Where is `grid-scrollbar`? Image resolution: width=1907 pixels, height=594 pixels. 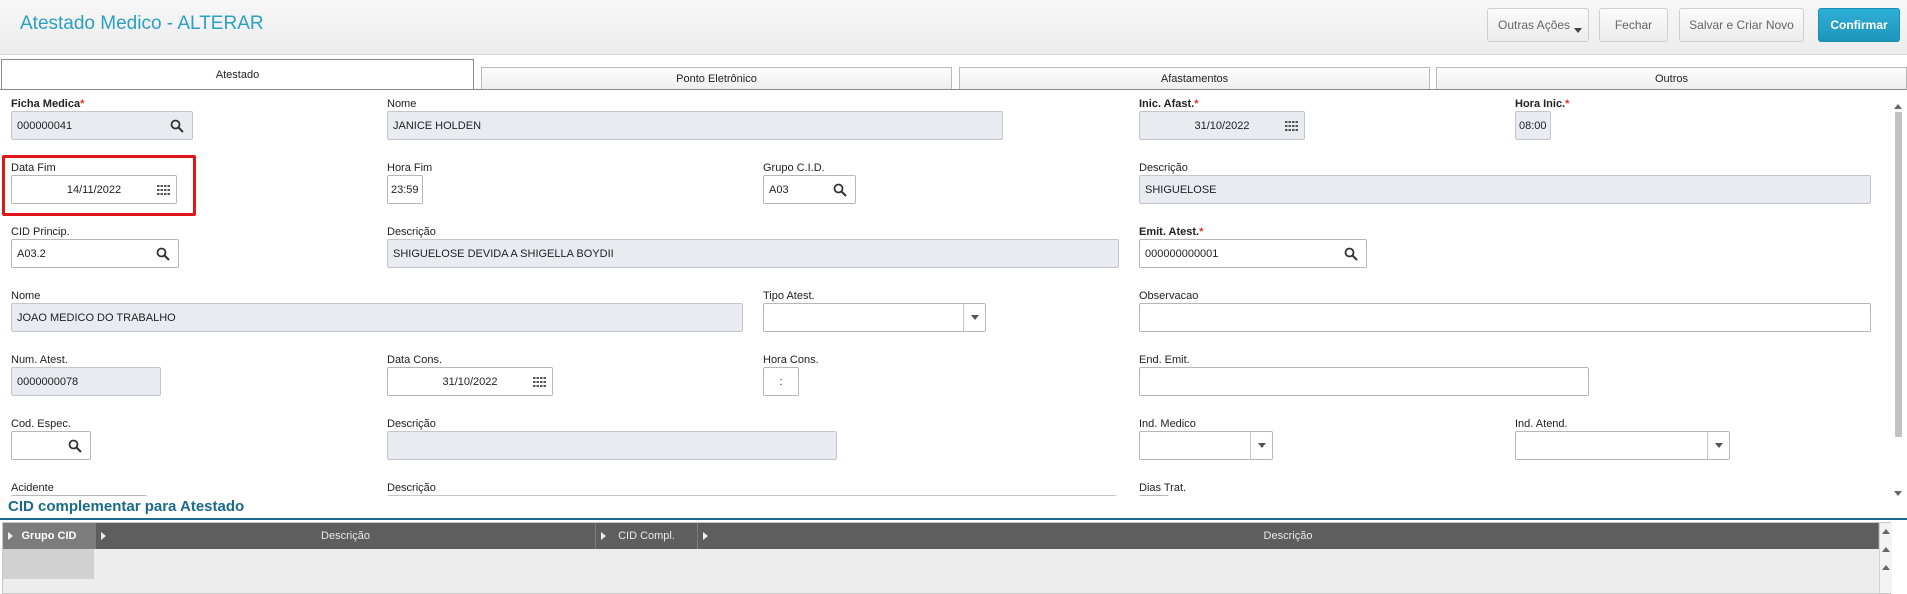
grid-scrollbar is located at coordinates (1885, 558).